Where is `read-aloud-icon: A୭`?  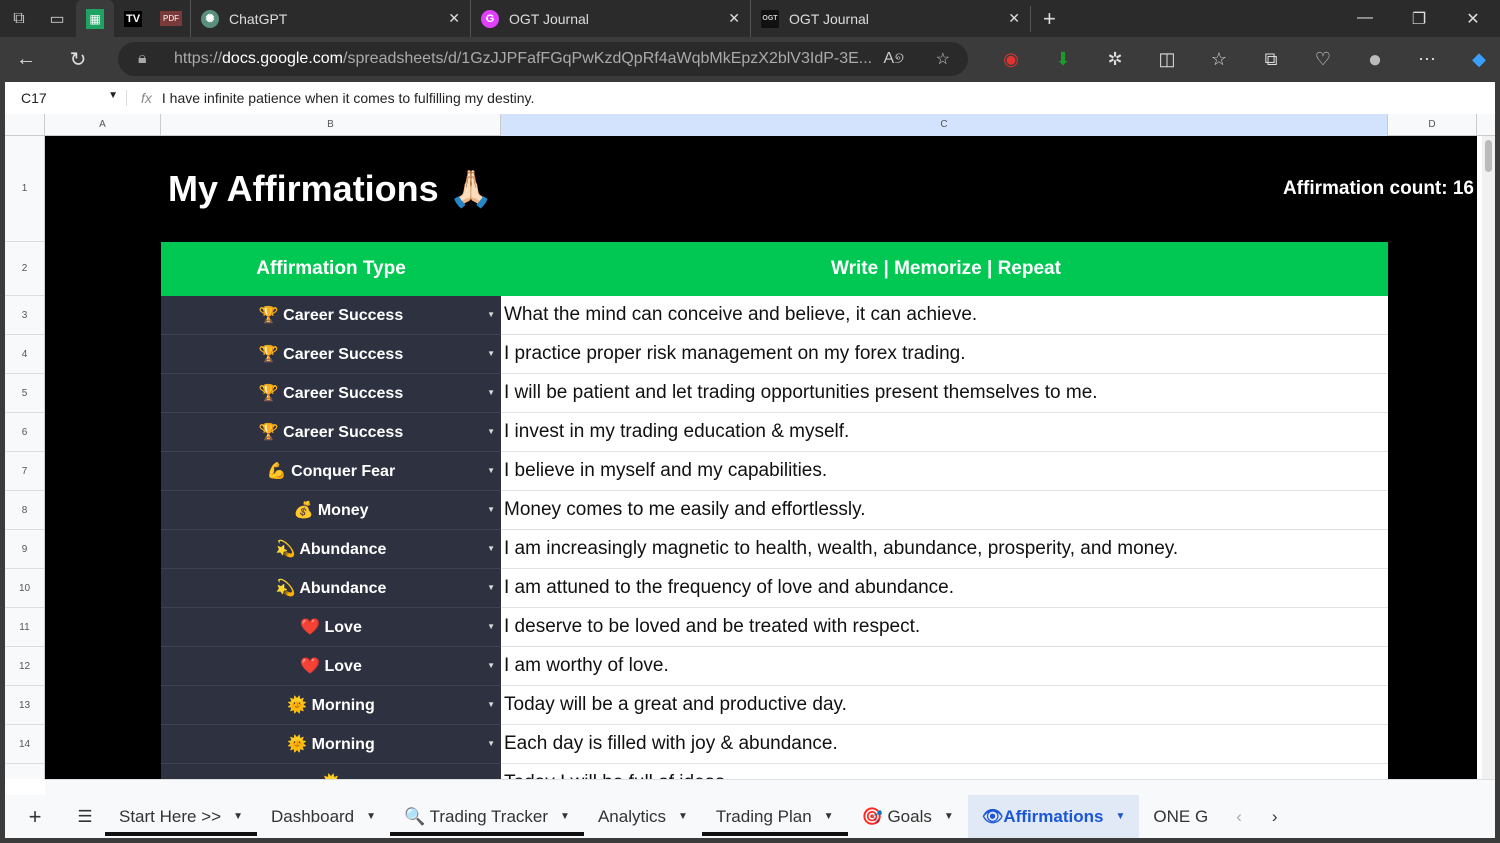 read-aloud-icon: A୭ is located at coordinates (894, 59).